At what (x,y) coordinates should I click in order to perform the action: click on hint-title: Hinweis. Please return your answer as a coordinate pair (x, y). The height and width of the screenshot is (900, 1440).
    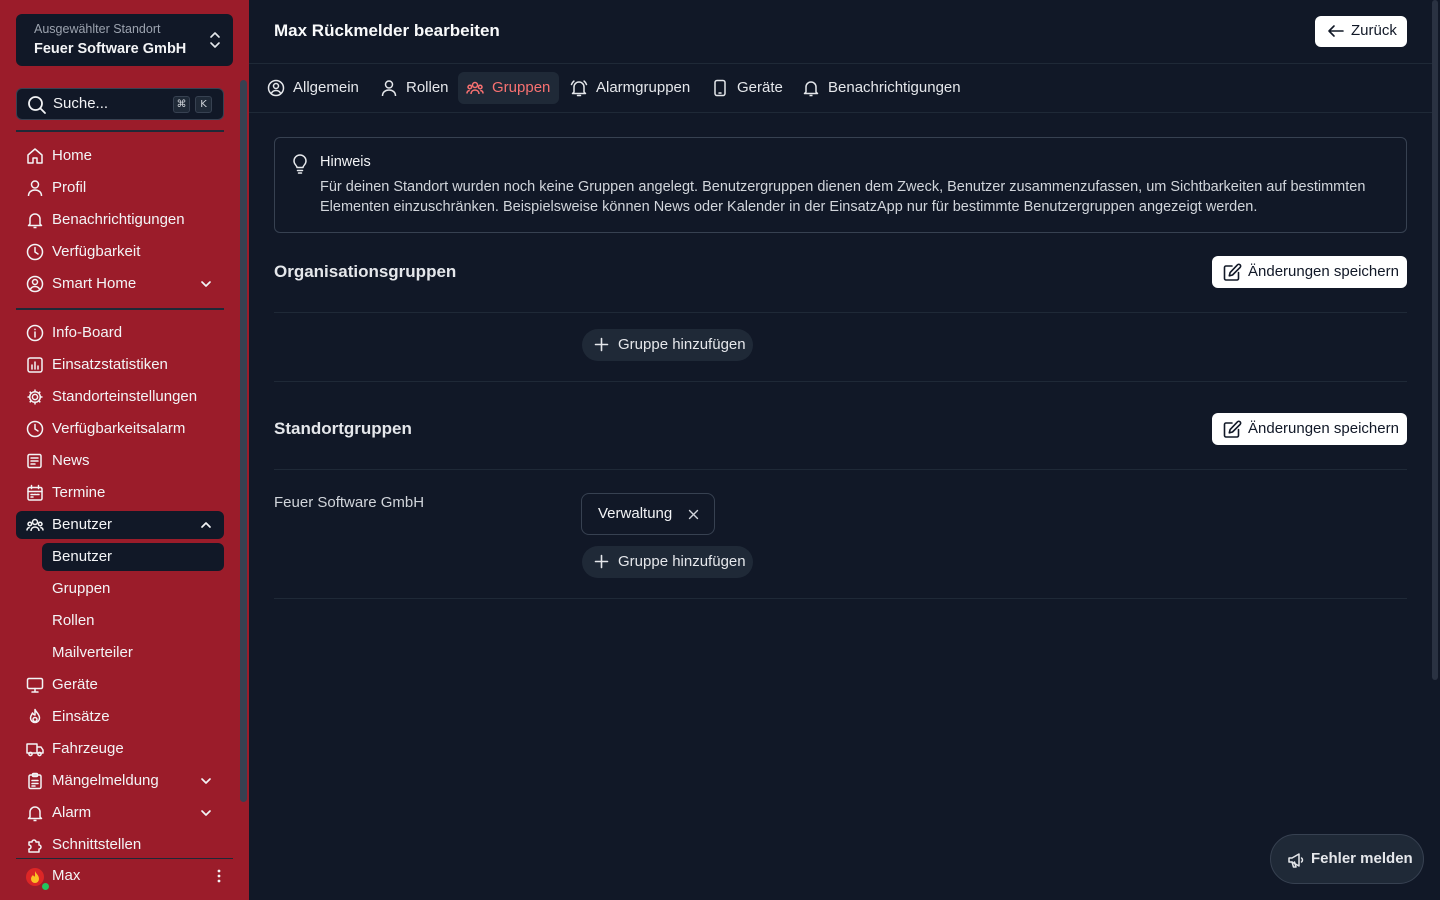
    Looking at the image, I should click on (345, 162).